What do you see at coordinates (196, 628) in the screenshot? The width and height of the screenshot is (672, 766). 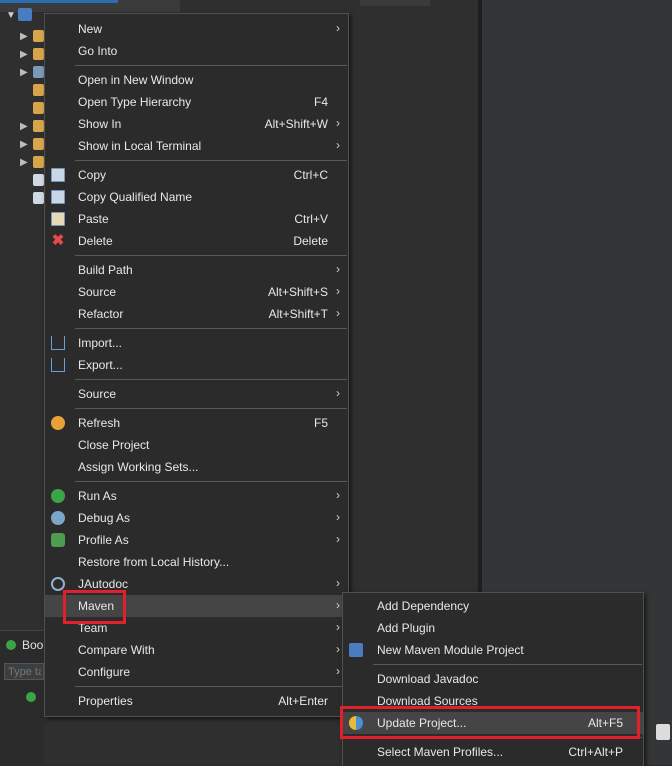 I see `menu-item-team: Team ›` at bounding box center [196, 628].